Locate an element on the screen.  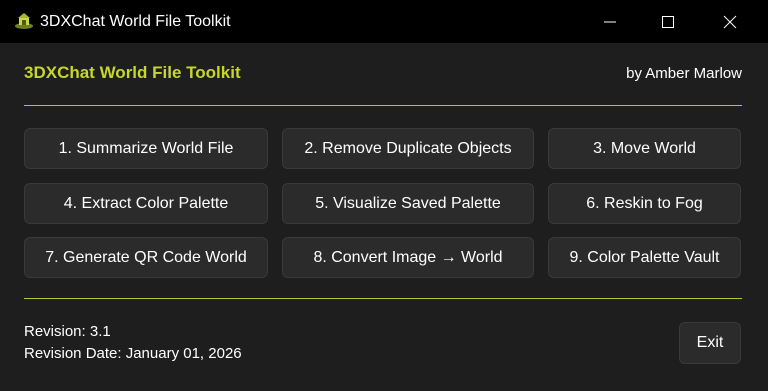
extract-color-palette-button: 4. Extract Color Palette is located at coordinates (146, 203).